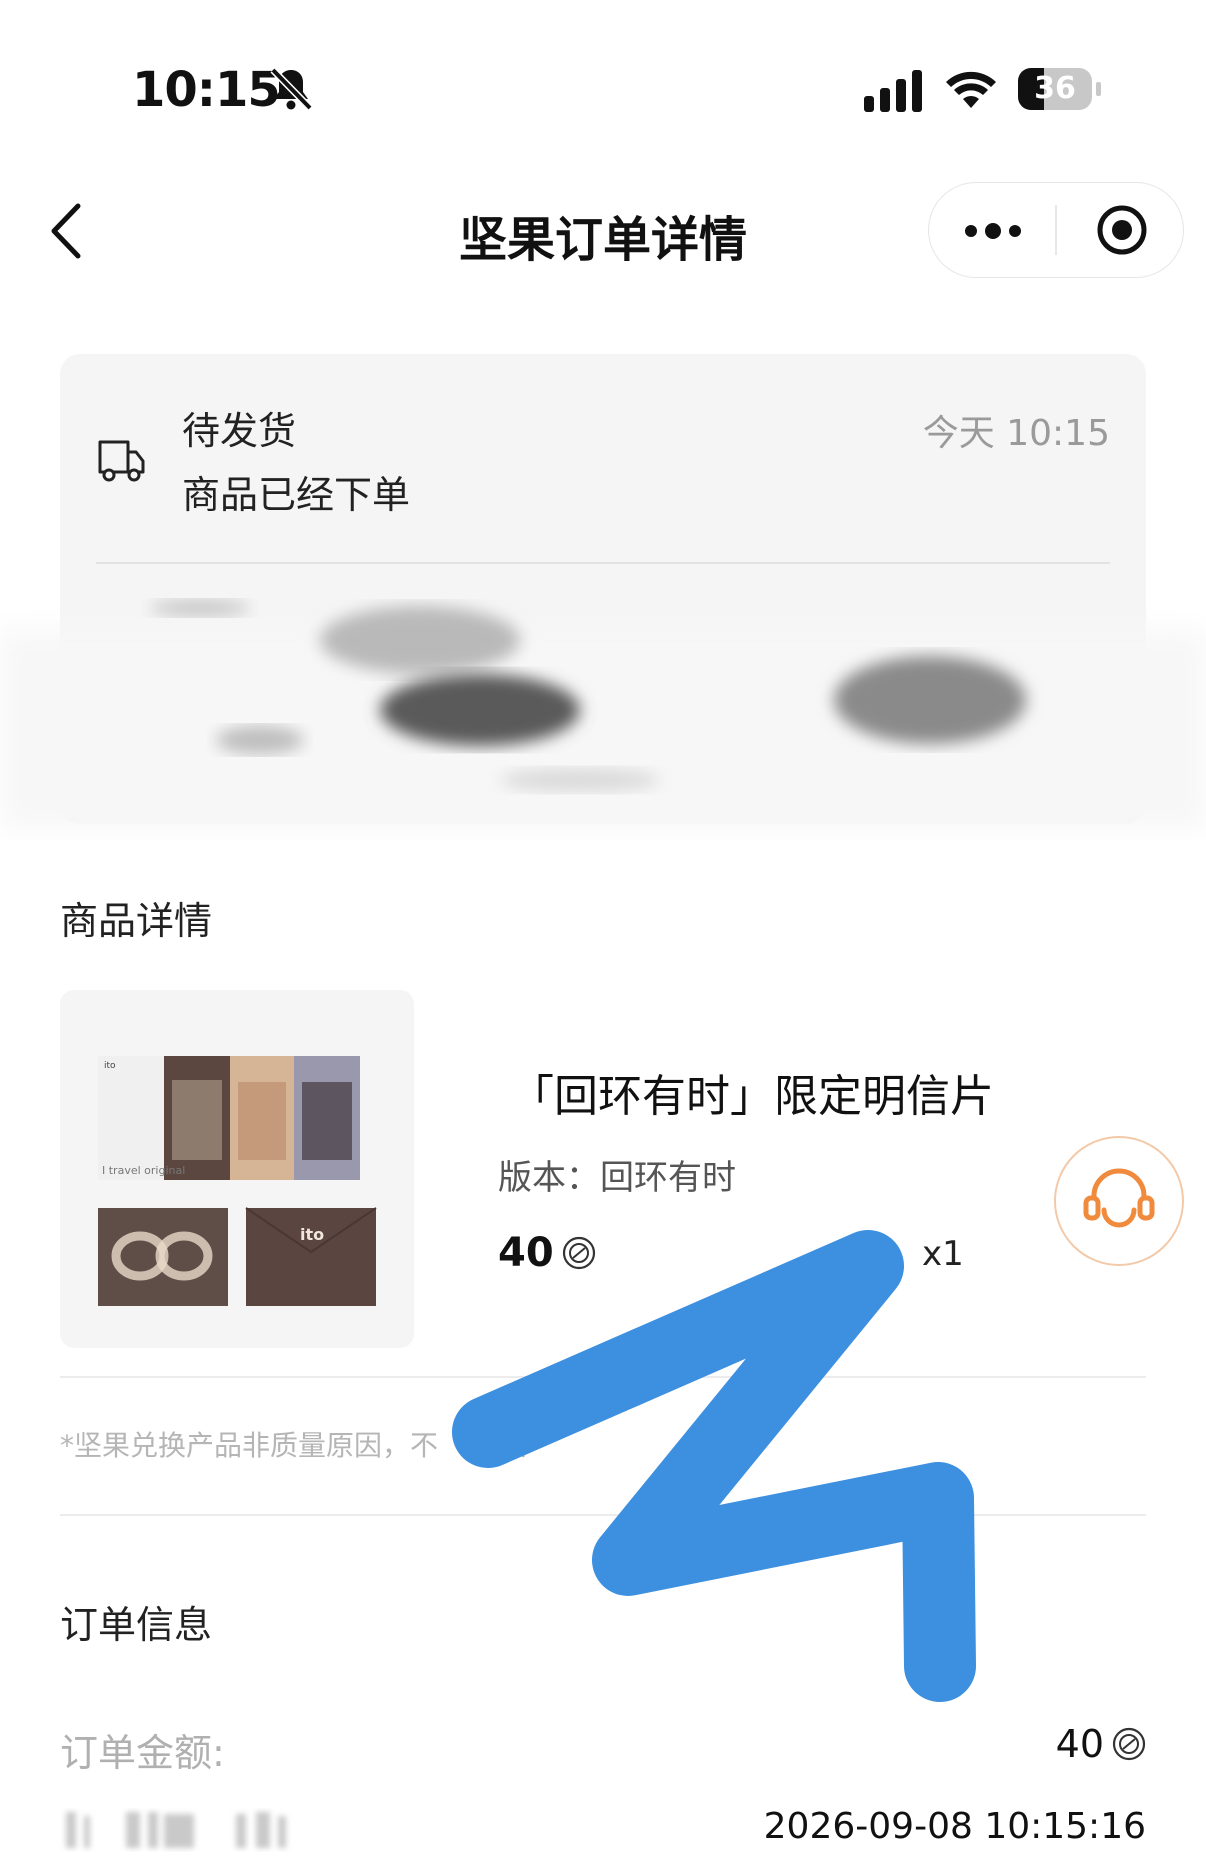 This screenshot has width=1206, height=1868. I want to click on customer-service-button, so click(1119, 1201).